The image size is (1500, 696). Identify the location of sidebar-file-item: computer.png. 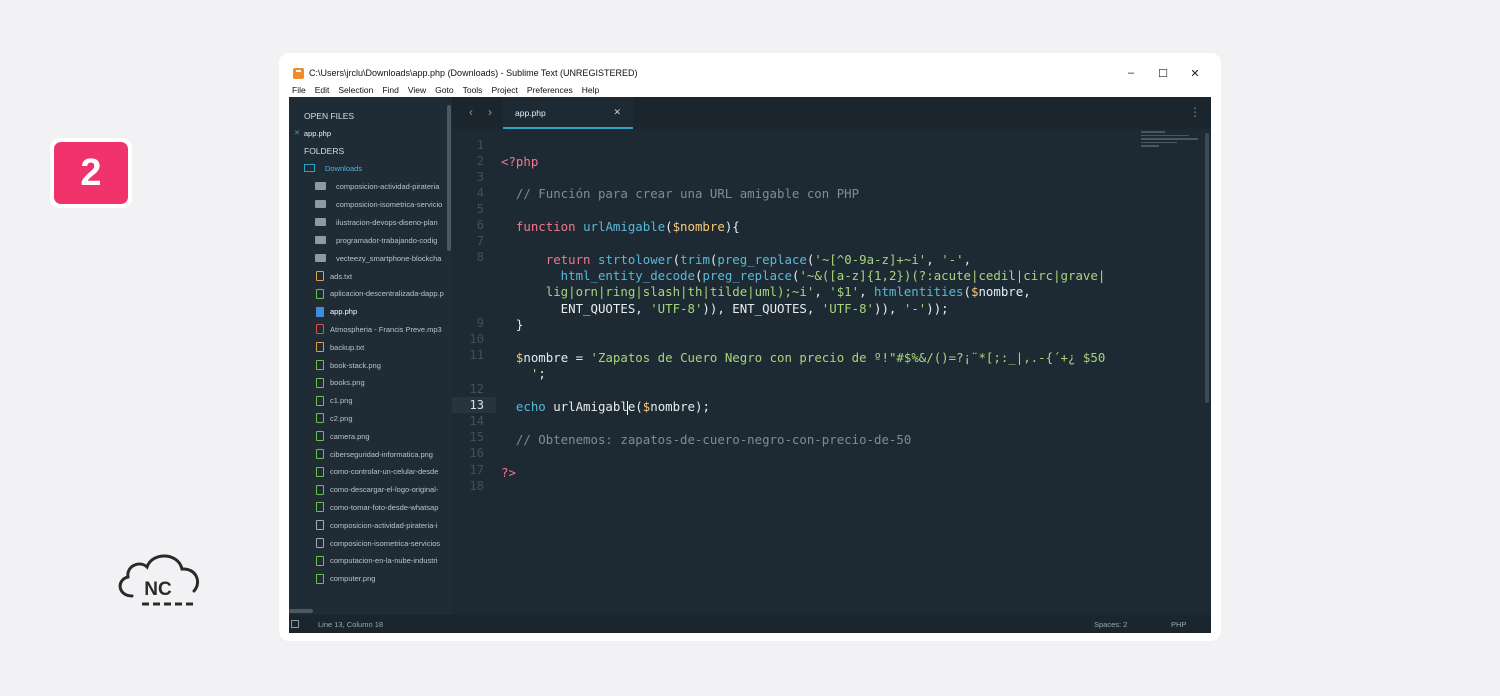
(345, 579).